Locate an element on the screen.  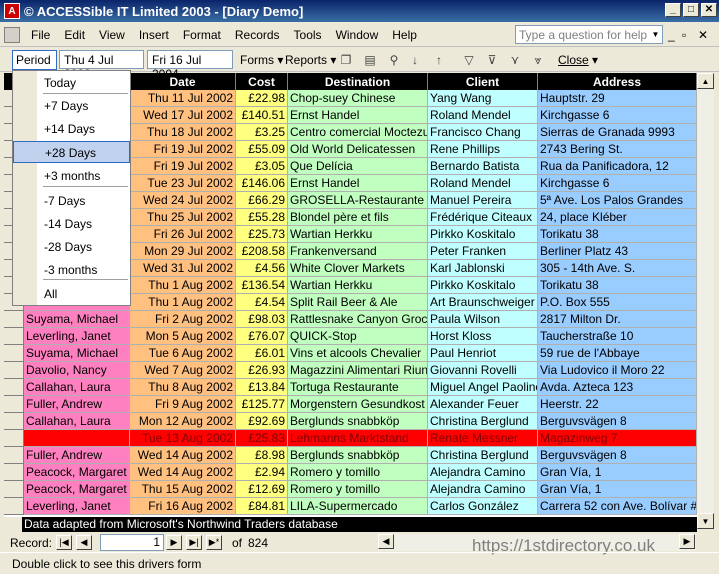
cell-cost: £55.09 is located at coordinates (262, 149).